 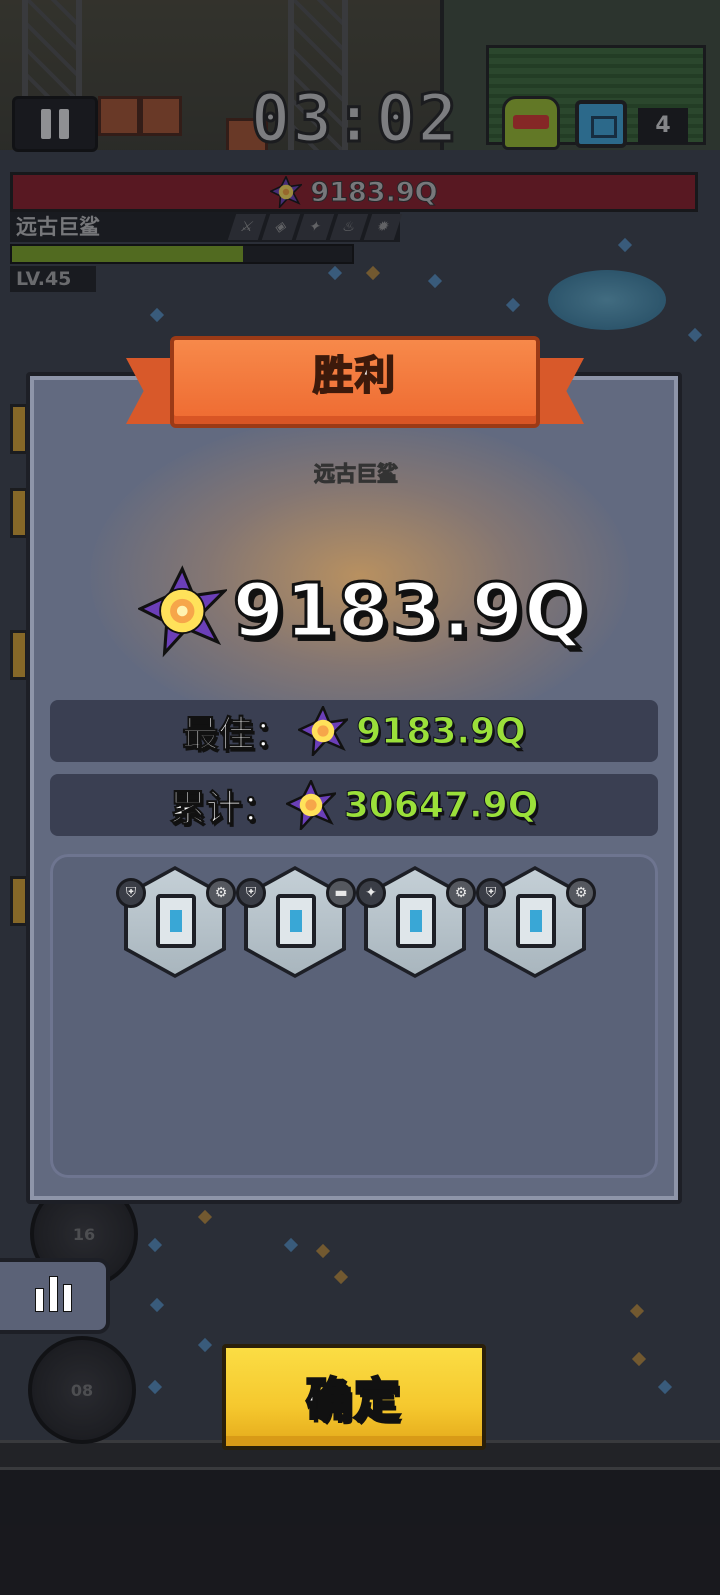 What do you see at coordinates (441, 805) in the screenshot?
I see `total-value: 30647.9Q` at bounding box center [441, 805].